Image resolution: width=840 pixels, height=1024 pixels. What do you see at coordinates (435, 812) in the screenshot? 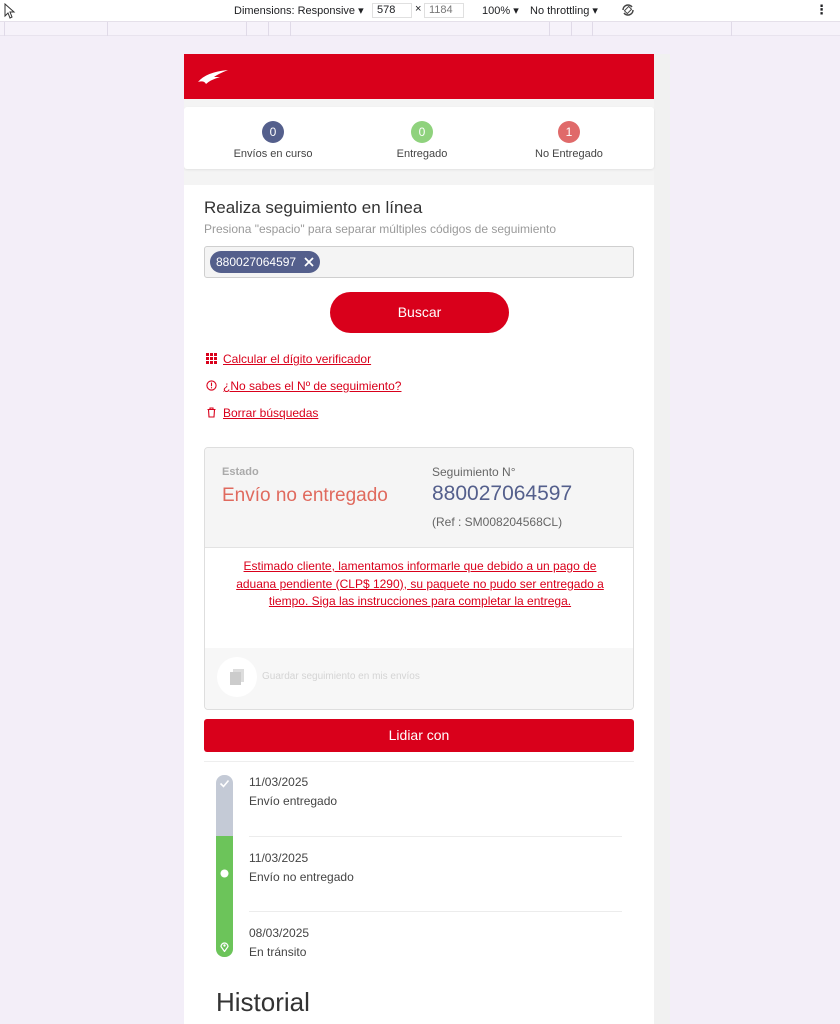
I see `timeline-event: 11/03/2025 Envío entregado` at bounding box center [435, 812].